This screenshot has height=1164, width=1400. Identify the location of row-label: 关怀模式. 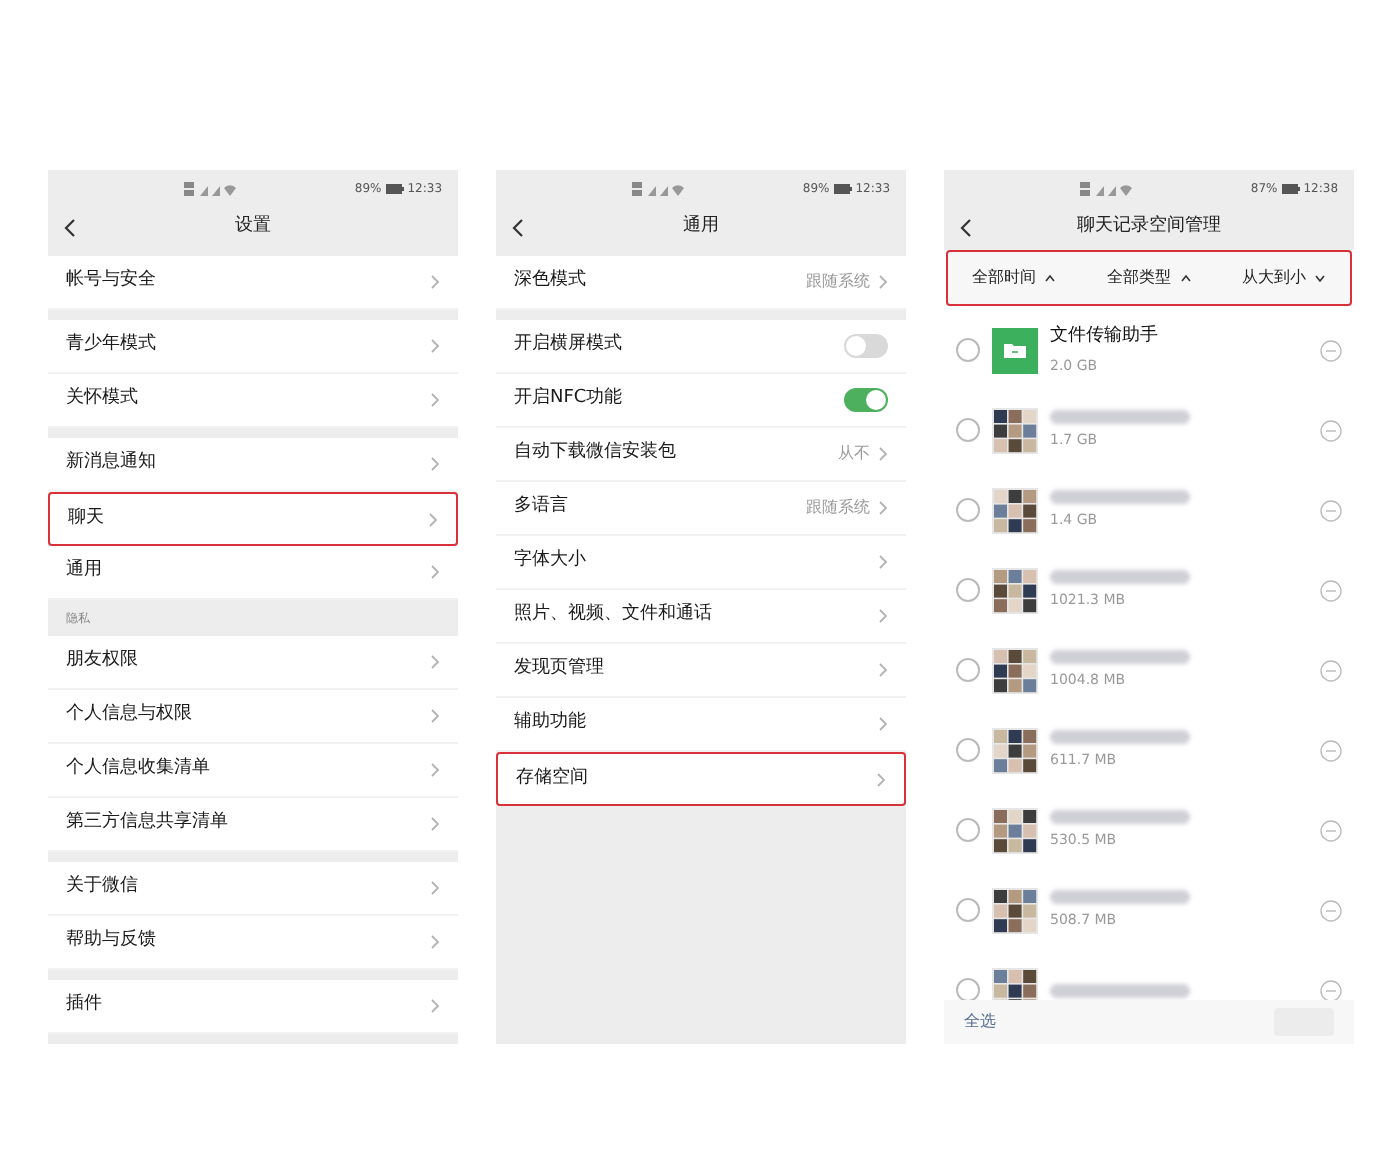
(102, 399).